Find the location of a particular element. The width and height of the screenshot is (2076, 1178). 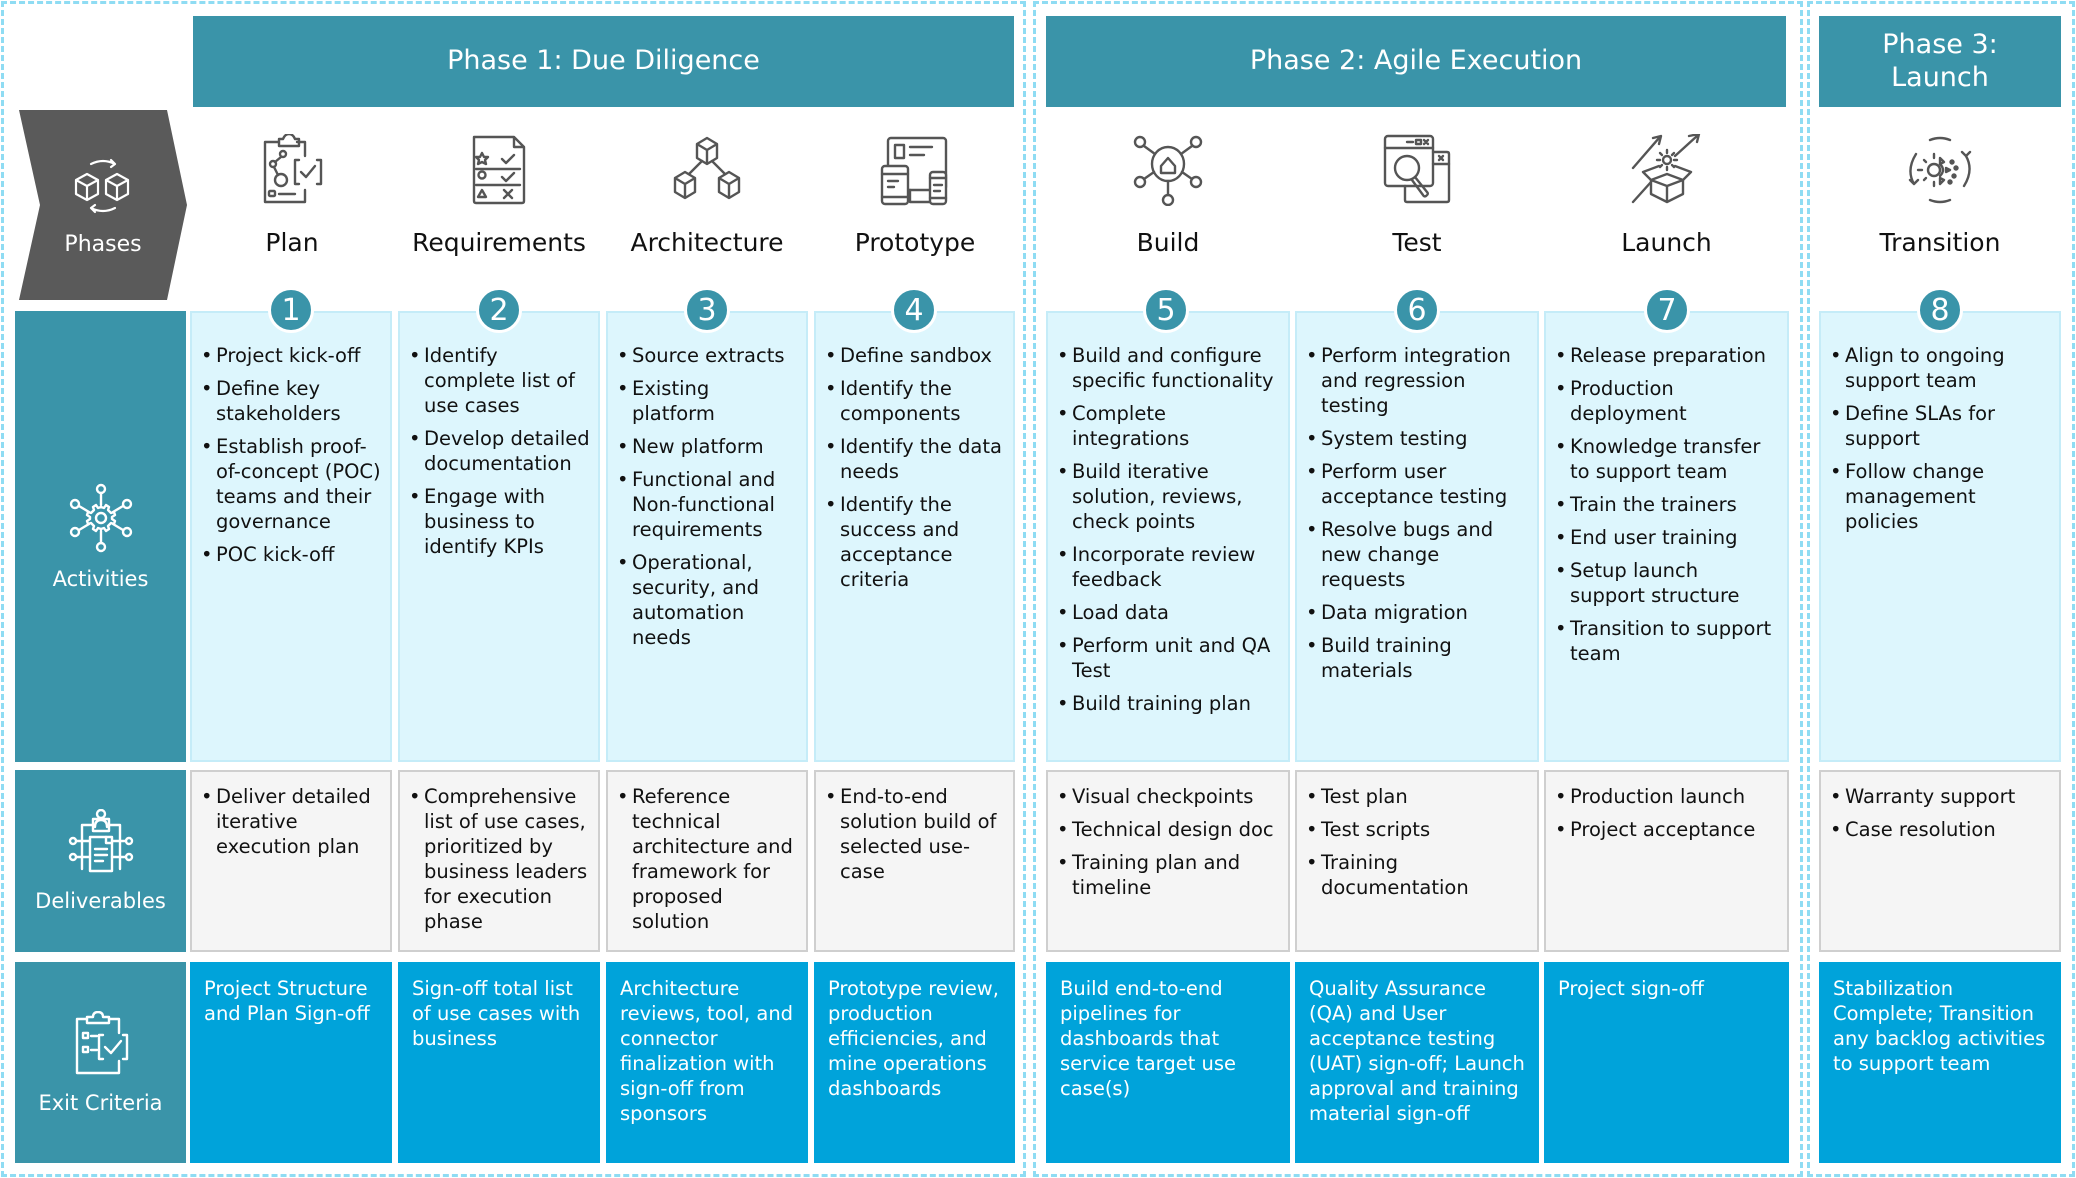

step-title: Architecture is located at coordinates (707, 242).